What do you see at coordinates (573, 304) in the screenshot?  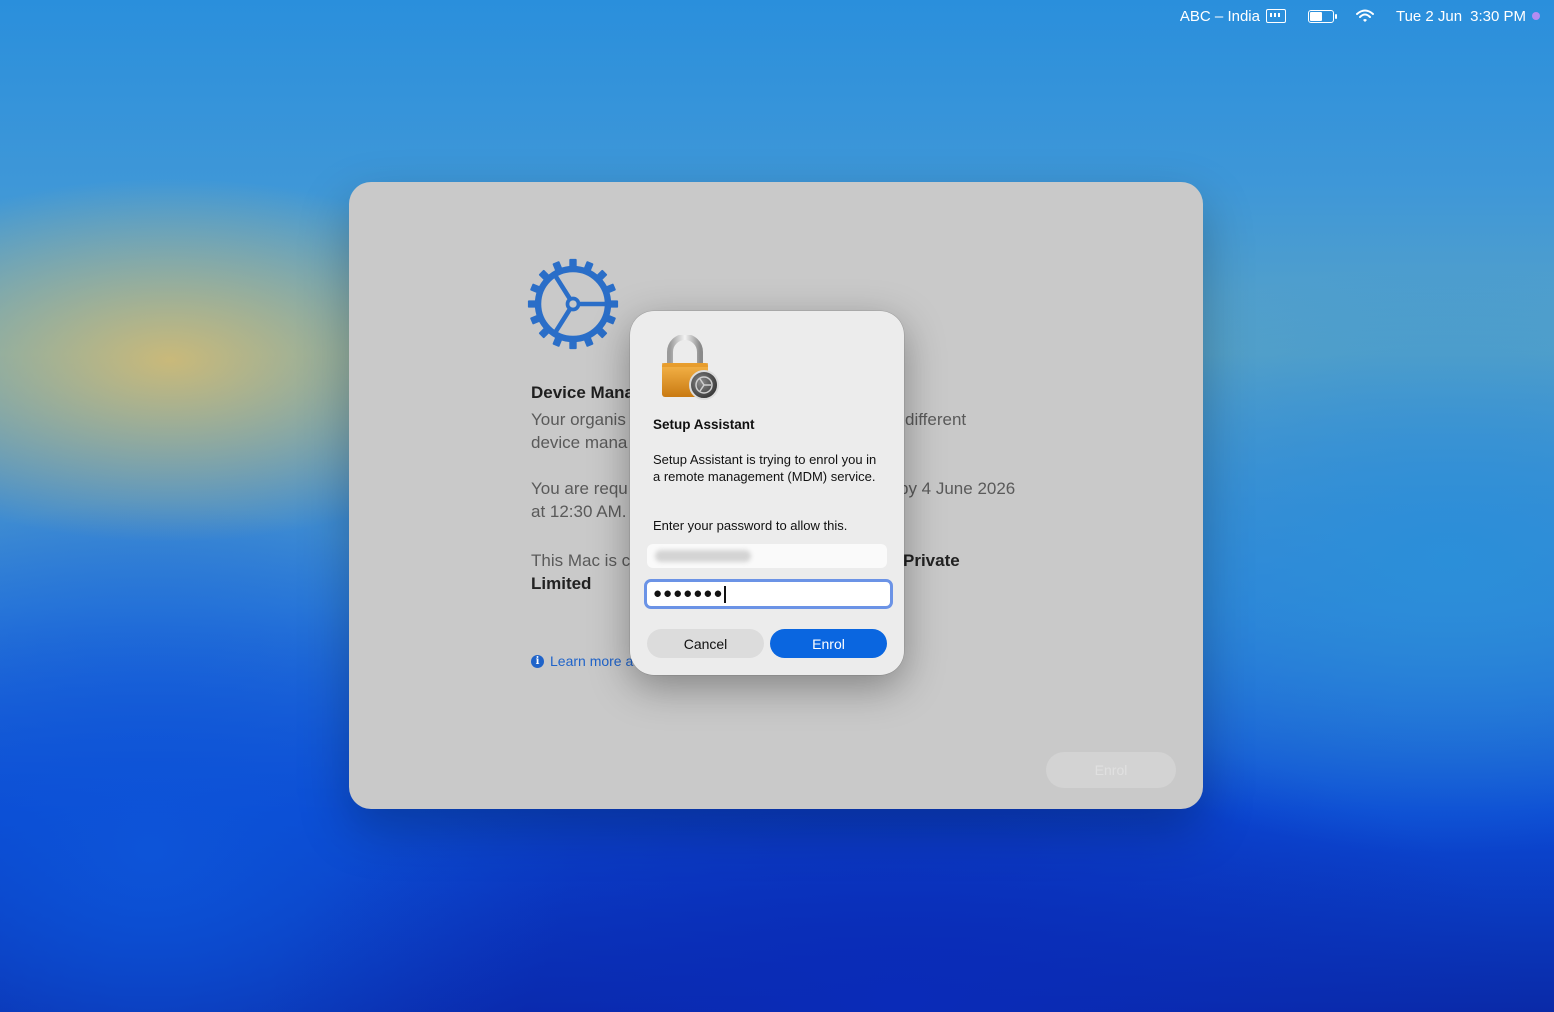 I see `gear-icon` at bounding box center [573, 304].